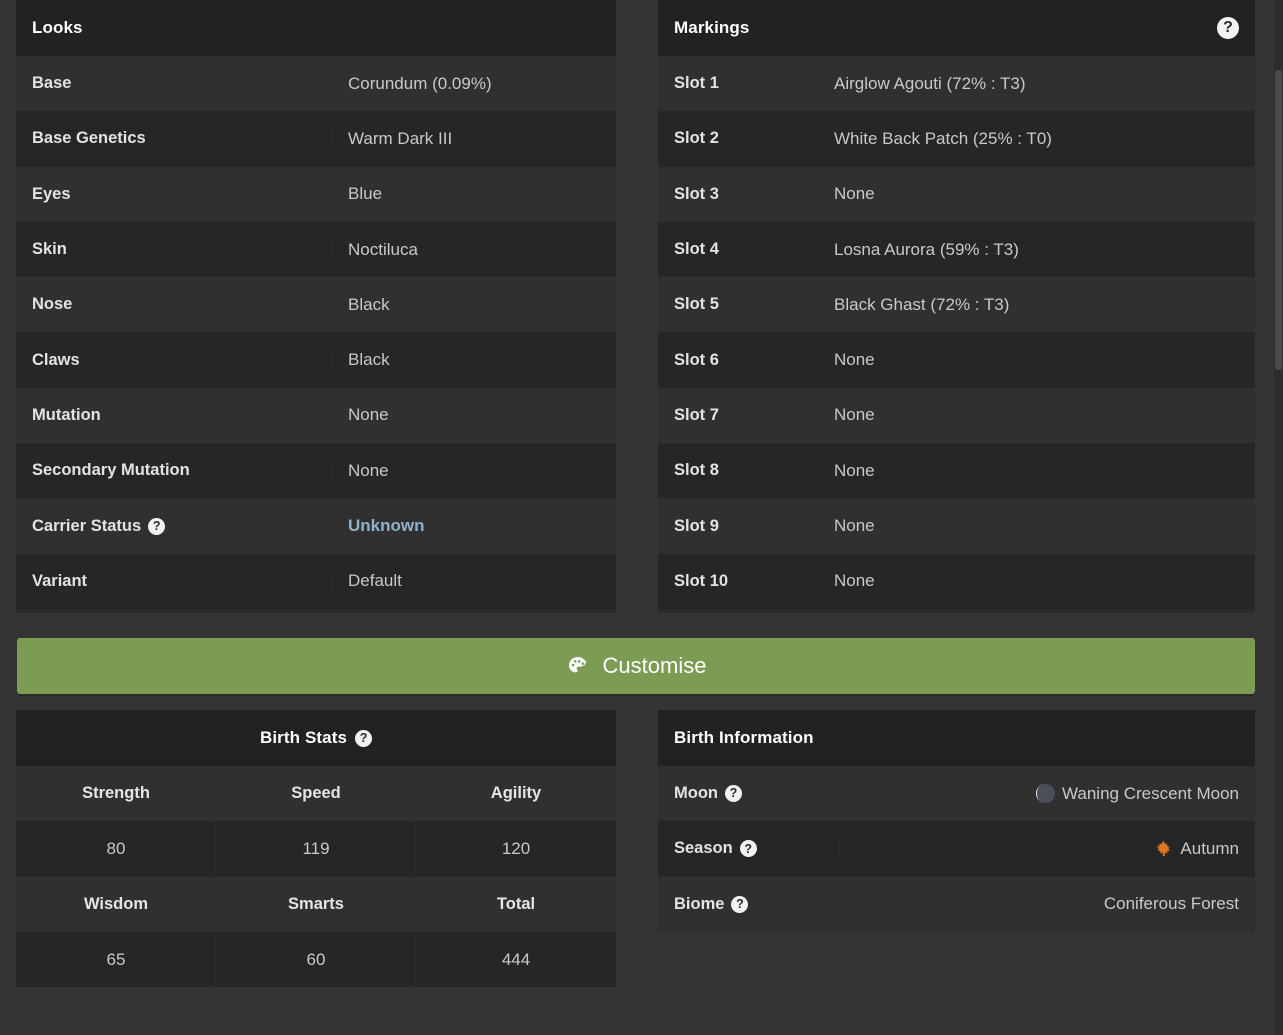 The height and width of the screenshot is (1035, 1283). I want to click on table-row: Biome? Coniferous Forest, so click(956, 904).